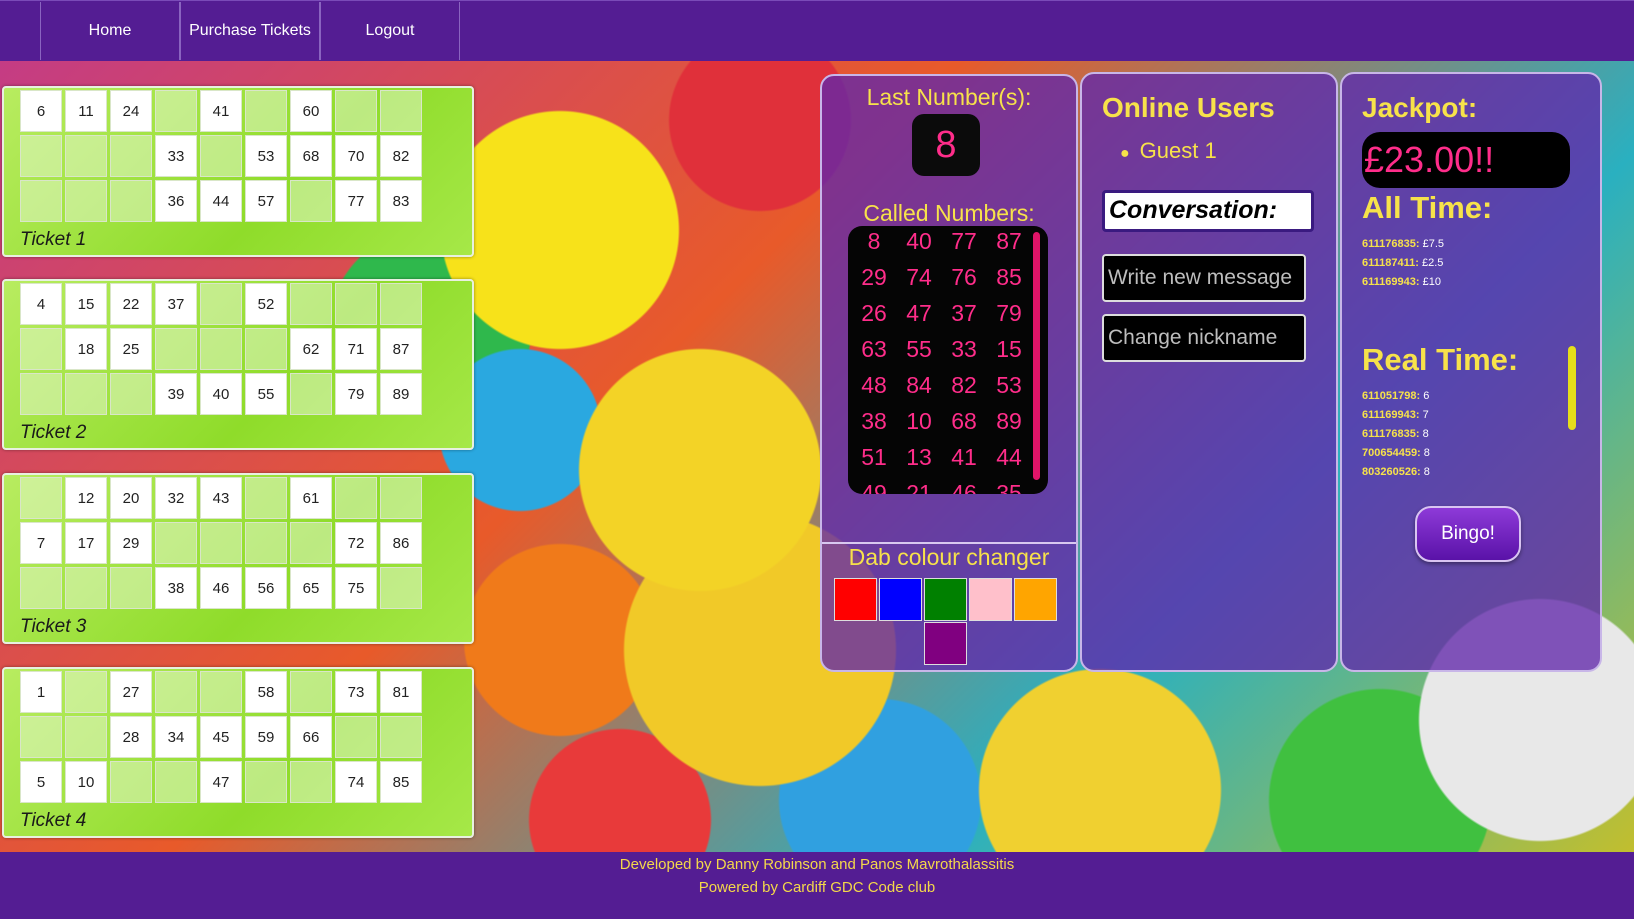 This screenshot has width=1634, height=919. What do you see at coordinates (401, 156) in the screenshot?
I see `ticket-number-cell: 82` at bounding box center [401, 156].